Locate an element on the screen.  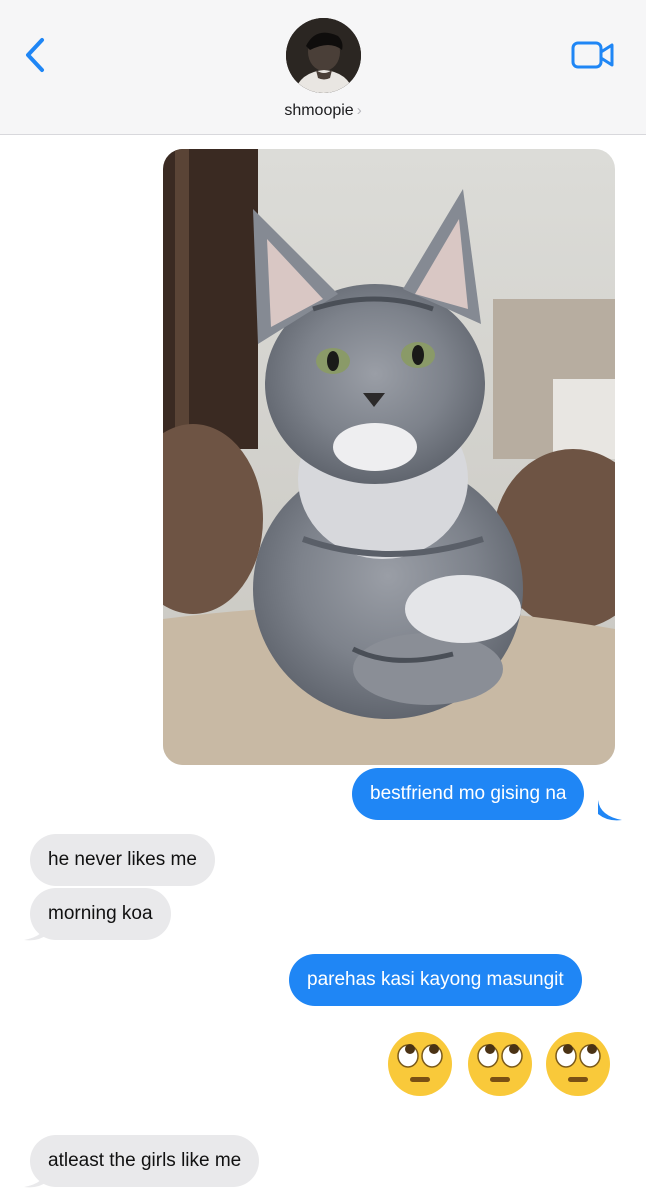
message-text: bestfriend mo gising na is located at coordinates (468, 793).